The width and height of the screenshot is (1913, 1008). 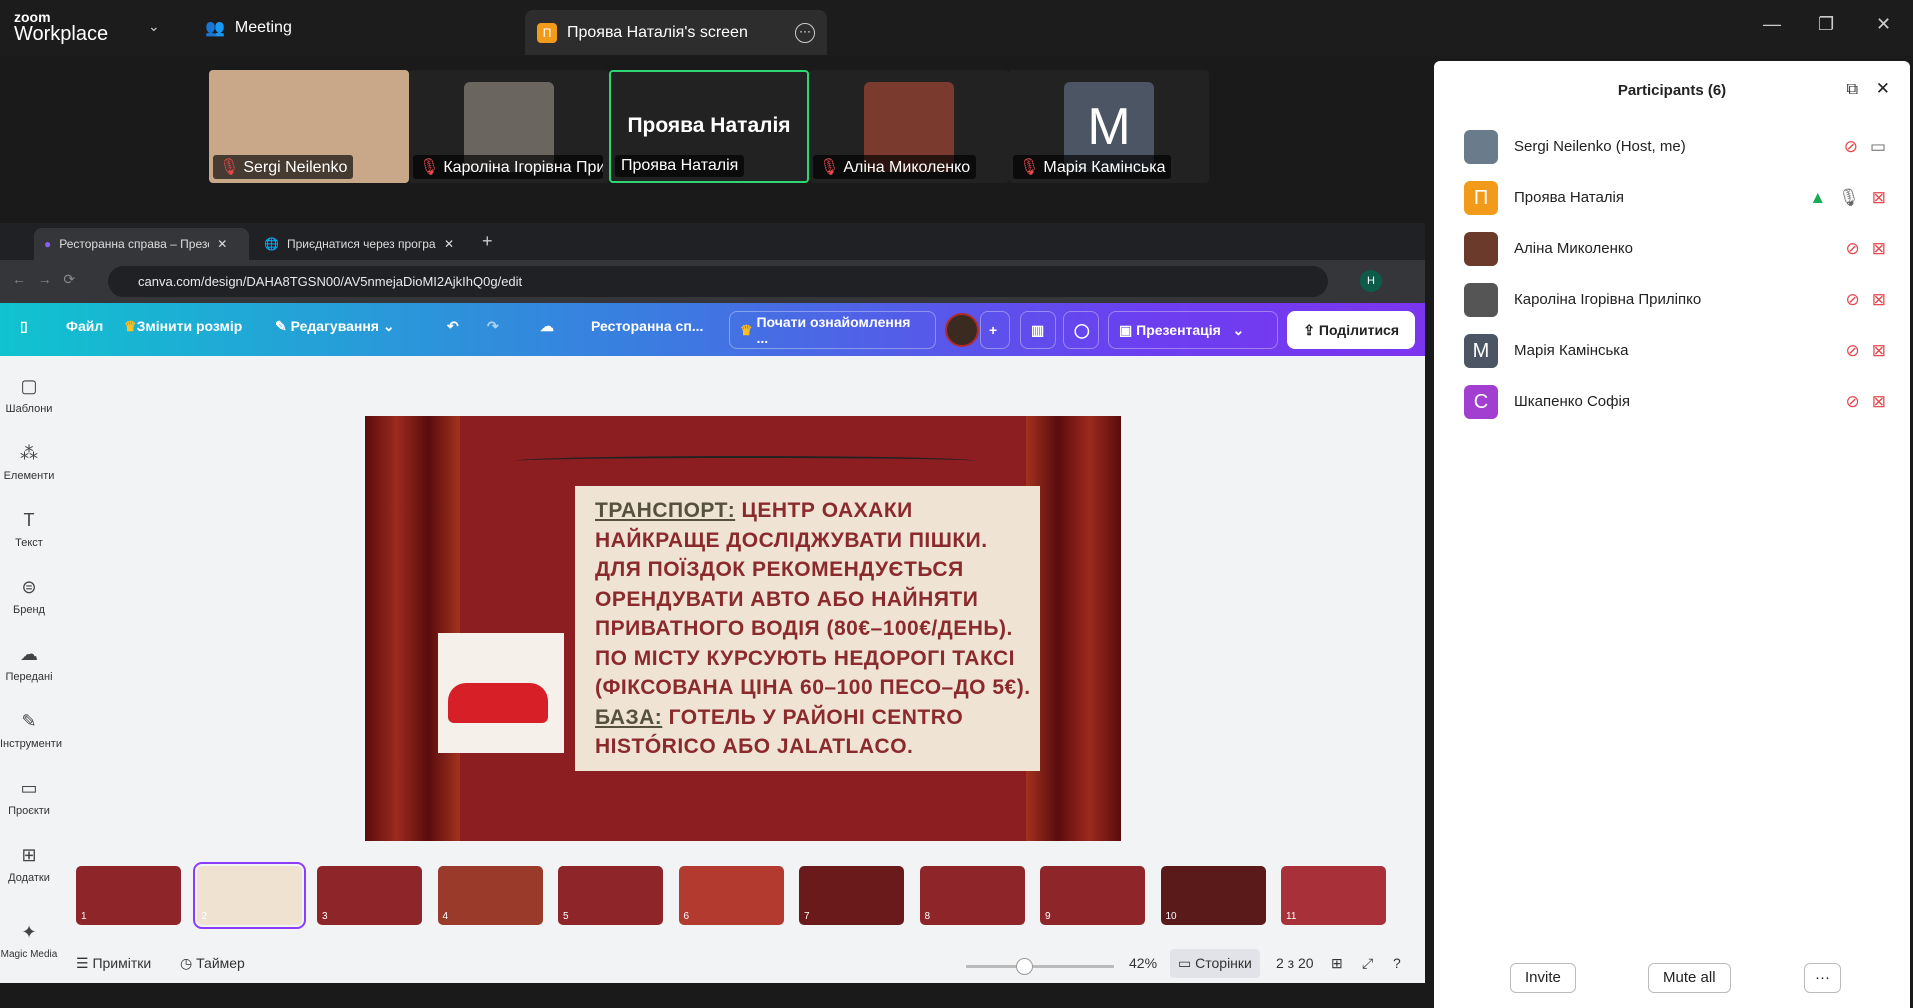 I want to click on sidebar-item-uploads: ☁ Передані, so click(x=29, y=663).